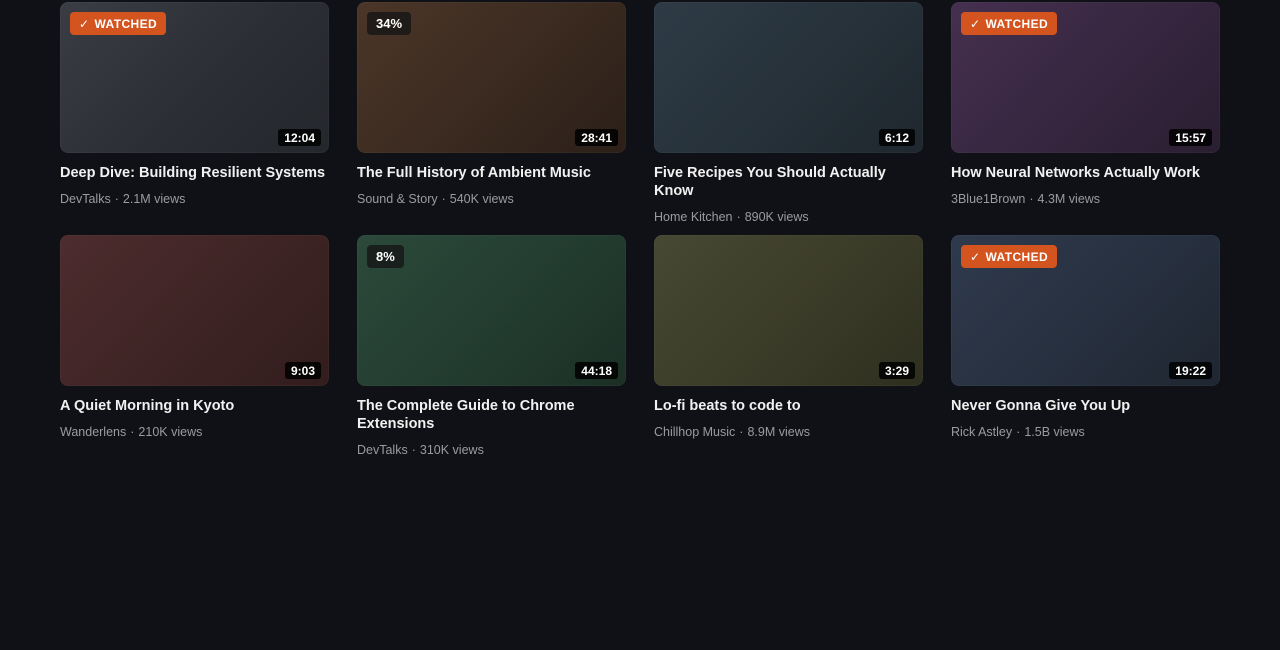 The image size is (1280, 650). I want to click on channel-name: 3Blue1Brown, so click(988, 199).